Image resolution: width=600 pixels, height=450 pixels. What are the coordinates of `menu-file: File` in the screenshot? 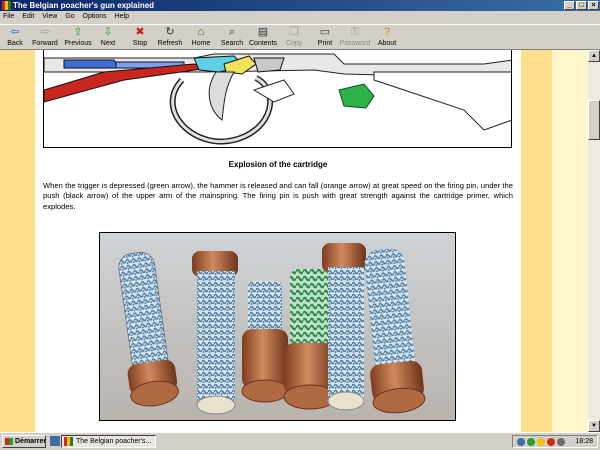 It's located at (8, 17).